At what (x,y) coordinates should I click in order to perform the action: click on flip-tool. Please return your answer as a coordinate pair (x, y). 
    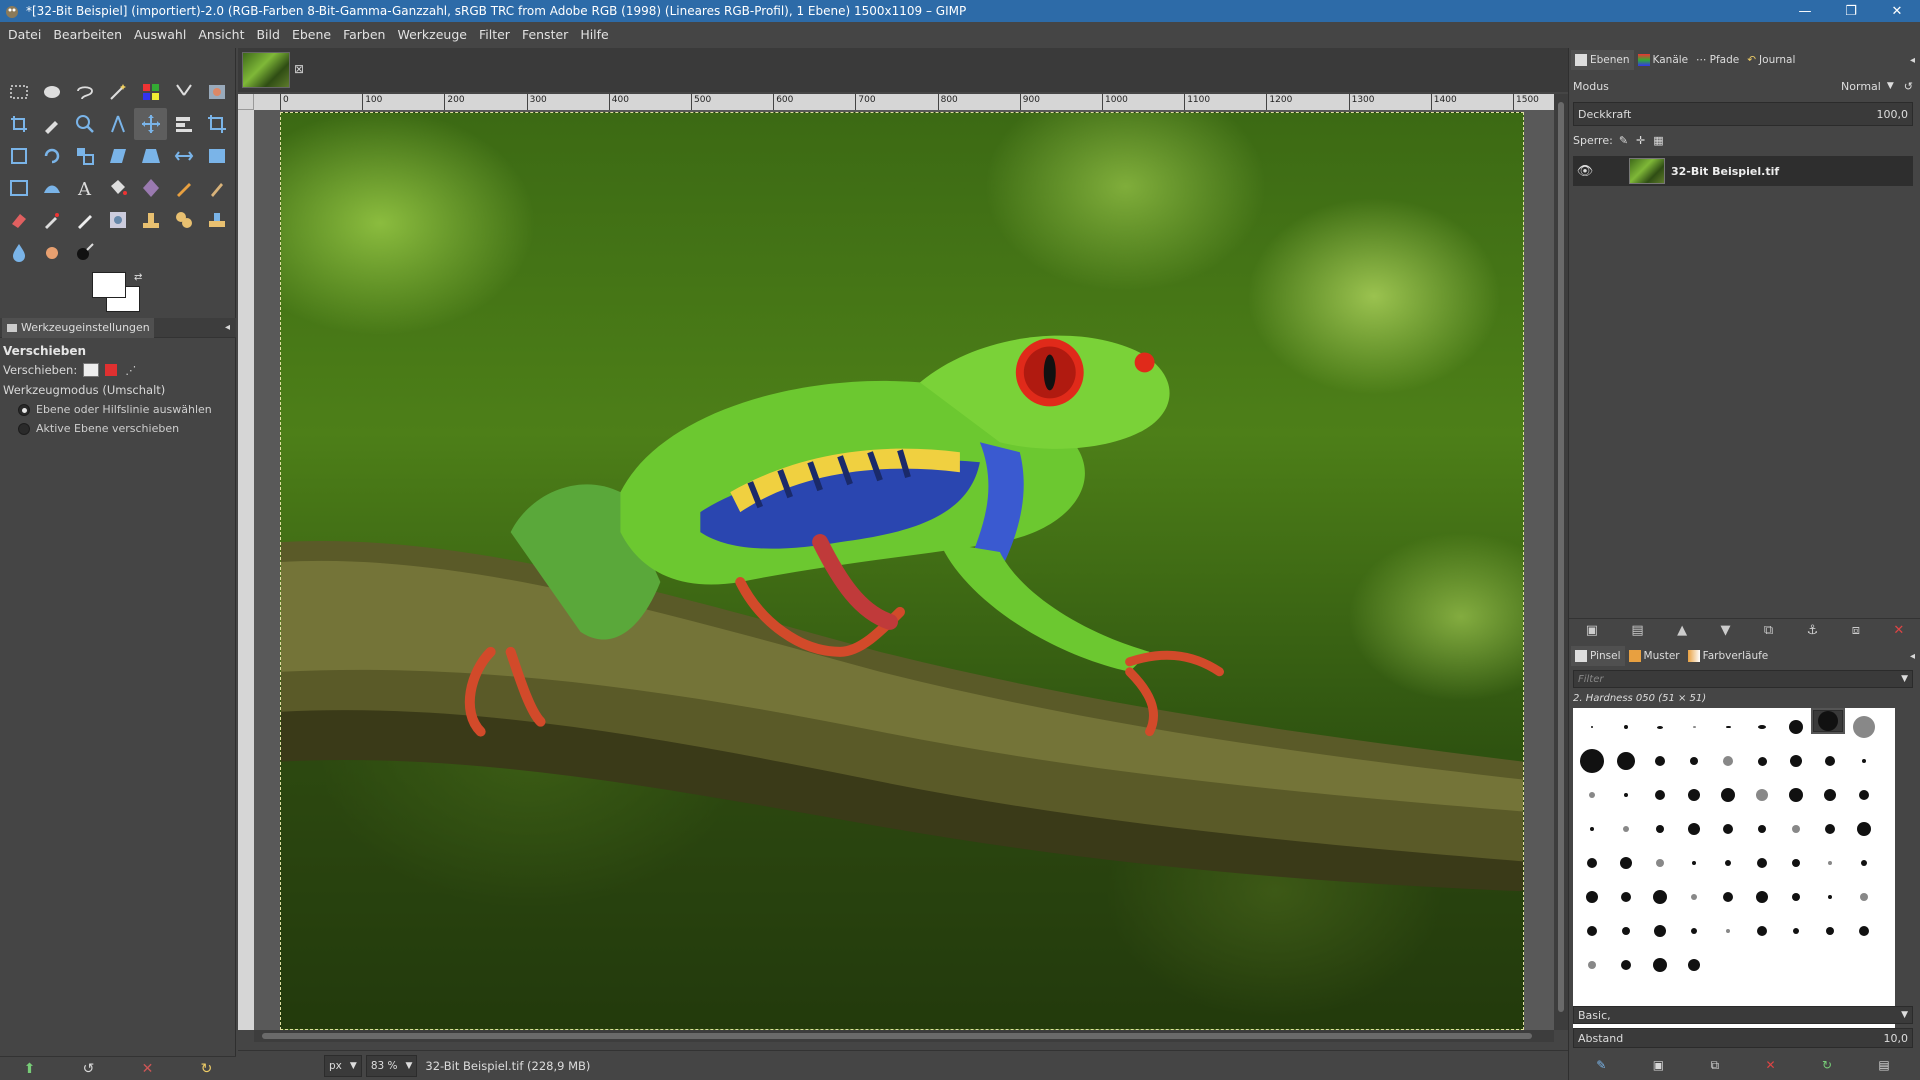
    Looking at the image, I should click on (183, 156).